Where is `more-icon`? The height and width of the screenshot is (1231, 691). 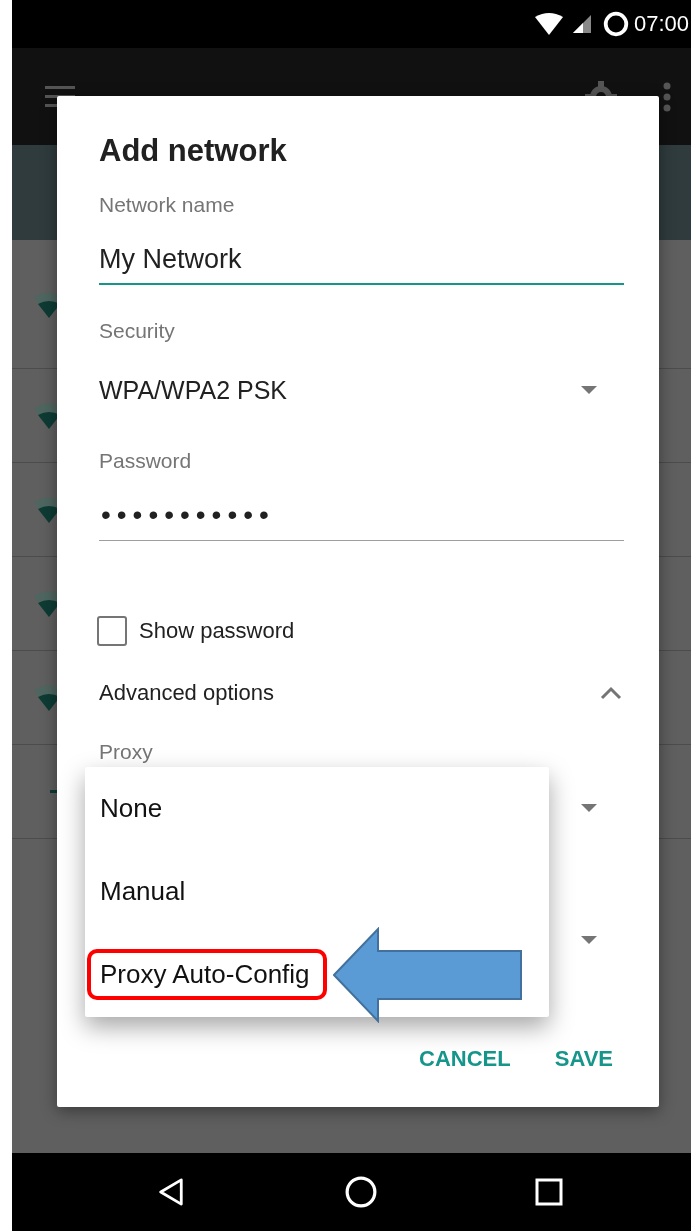
more-icon is located at coordinates (667, 96).